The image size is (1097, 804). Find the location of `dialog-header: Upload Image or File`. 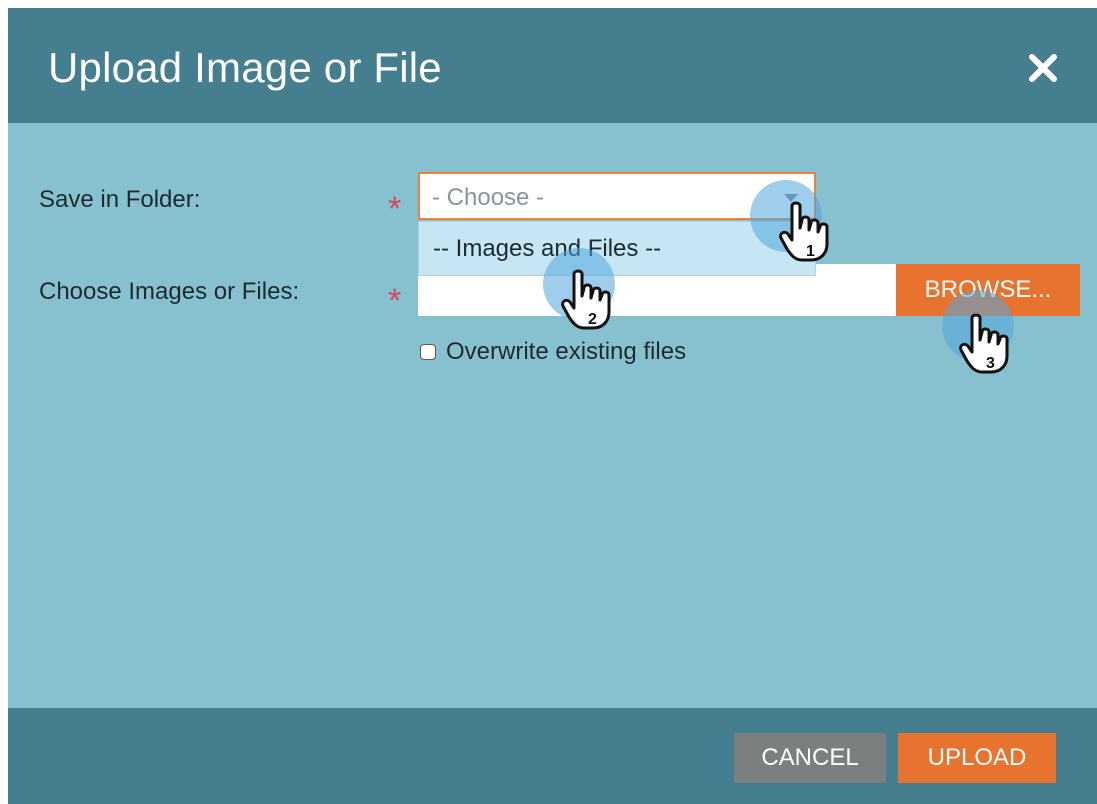

dialog-header: Upload Image or File is located at coordinates (552, 65).